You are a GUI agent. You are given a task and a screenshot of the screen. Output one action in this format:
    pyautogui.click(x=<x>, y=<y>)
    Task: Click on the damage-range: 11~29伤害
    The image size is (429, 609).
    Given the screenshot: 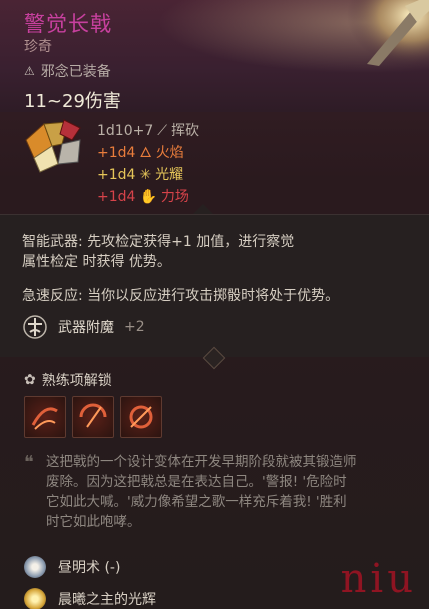 What is the action you would take?
    pyautogui.click(x=72, y=101)
    